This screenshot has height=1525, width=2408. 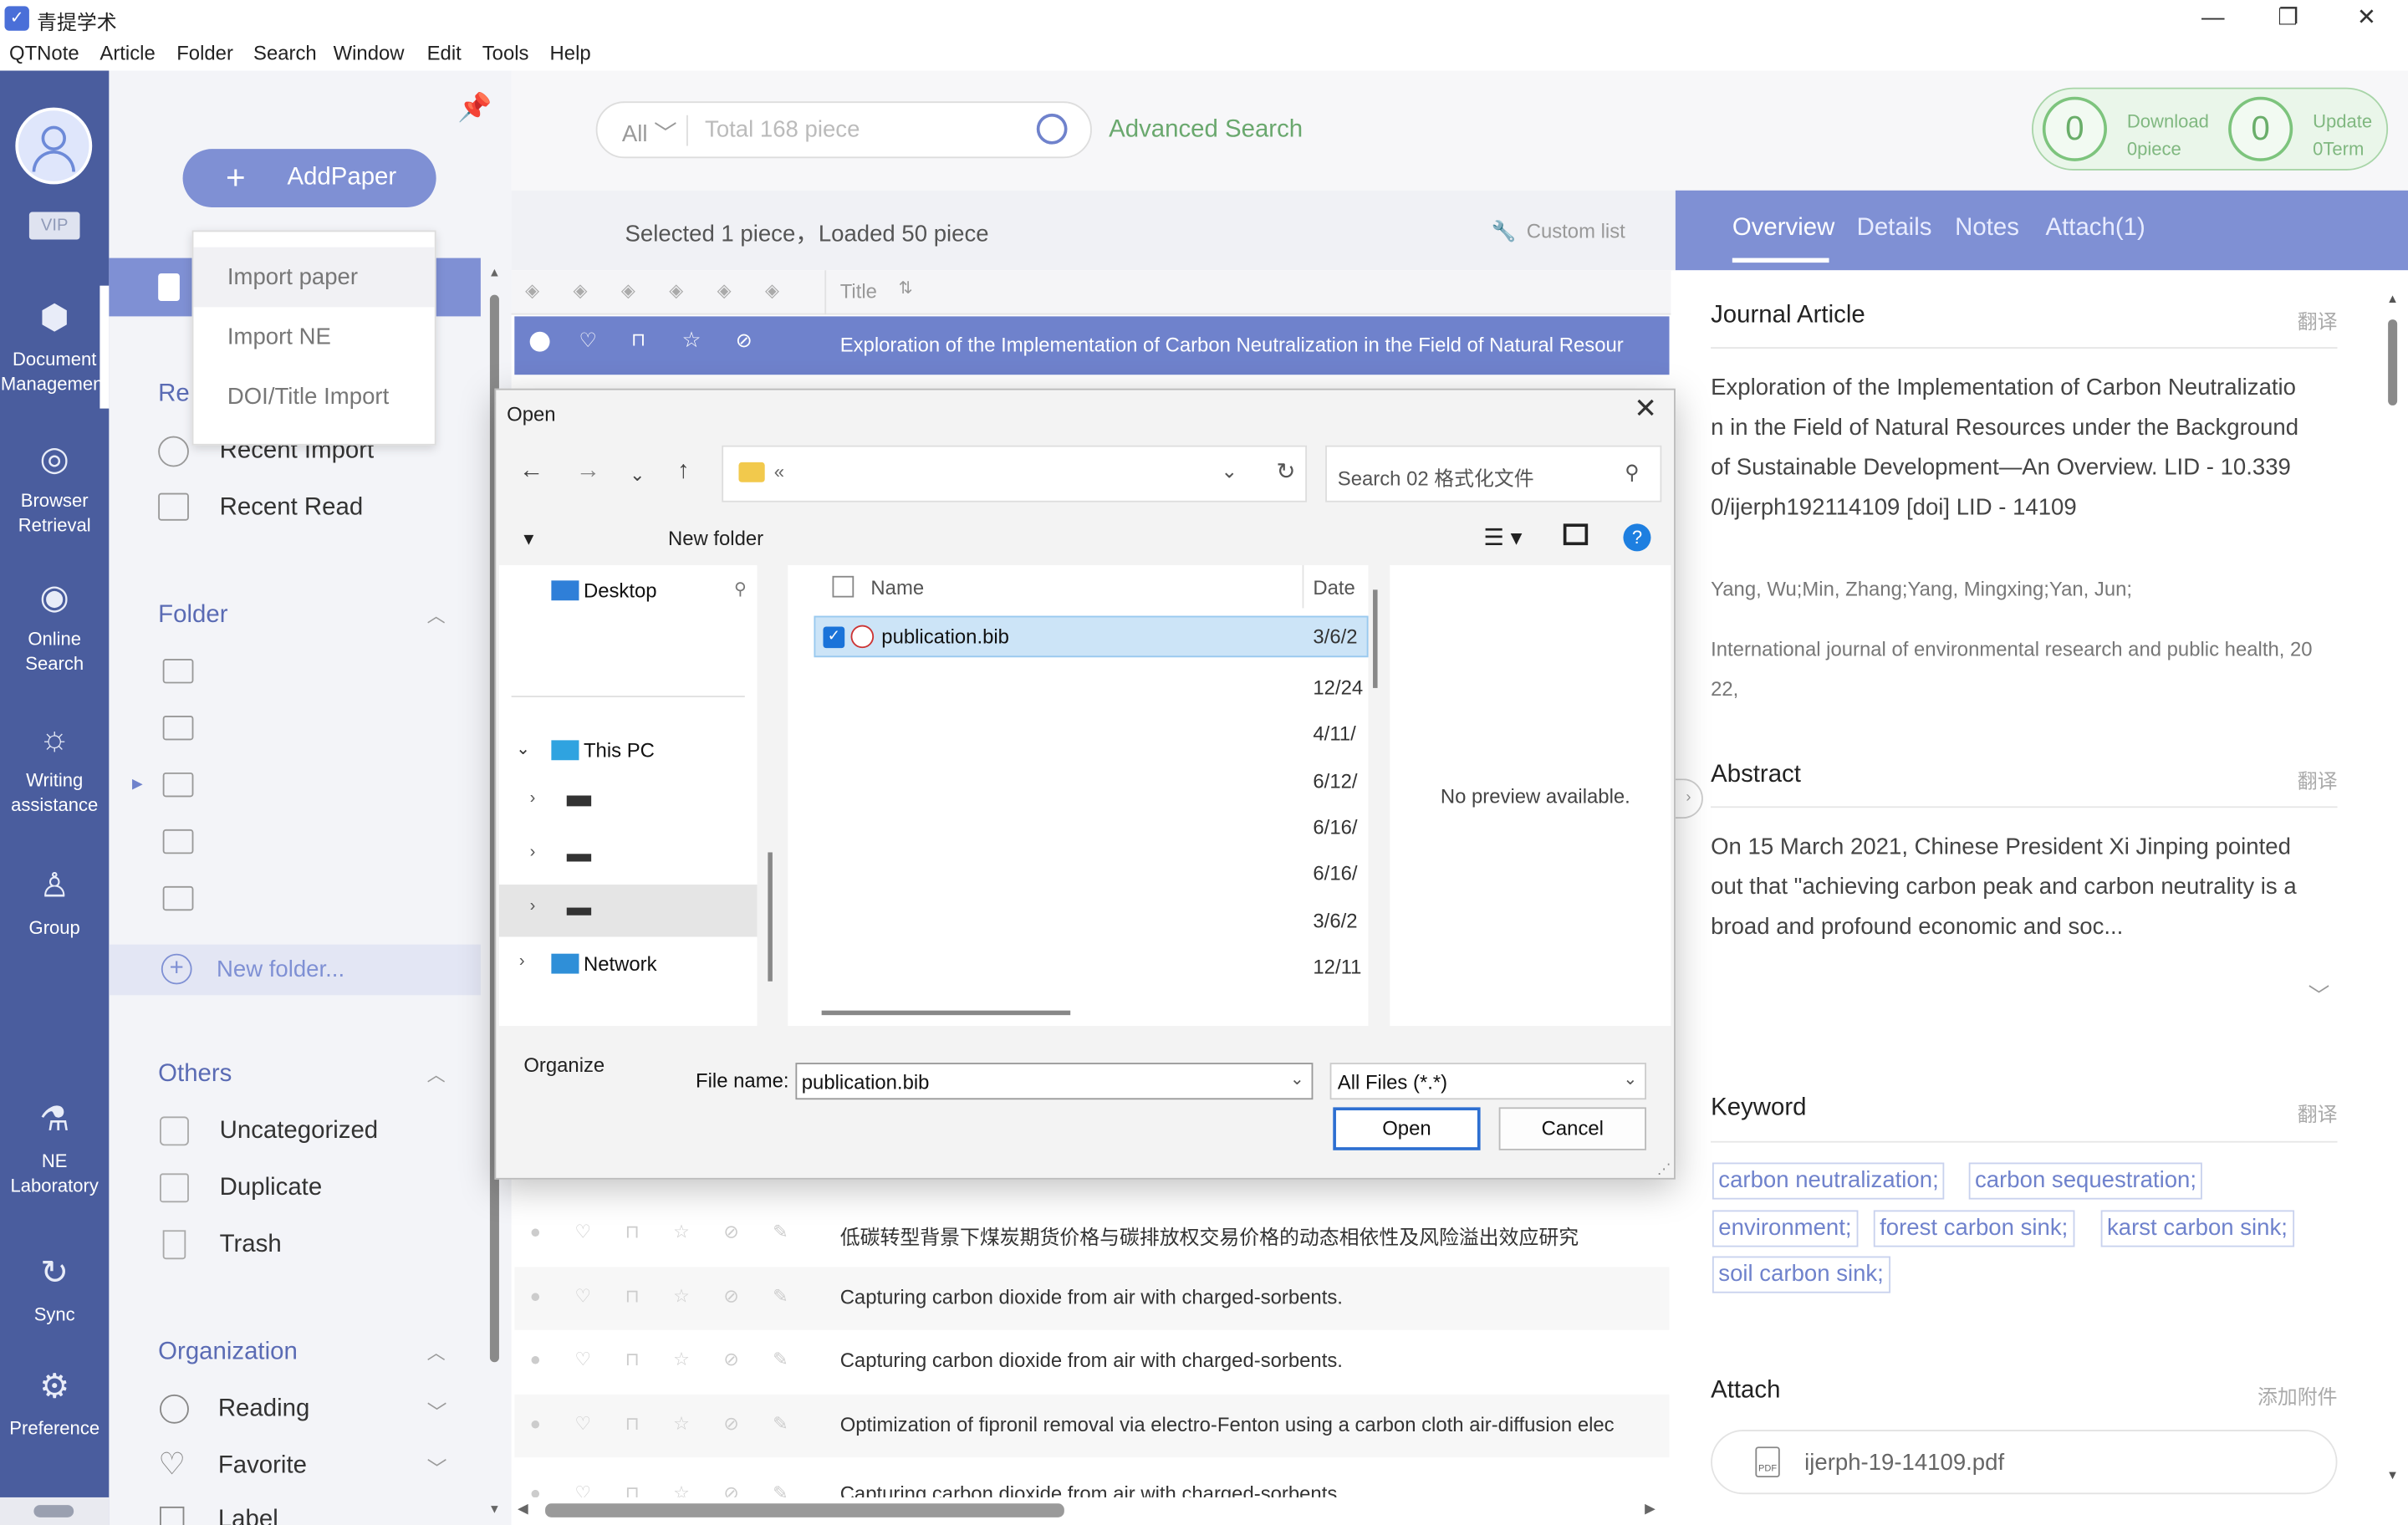 What do you see at coordinates (669, 290) in the screenshot?
I see `column-icons: ◈◈◈◈◈◈` at bounding box center [669, 290].